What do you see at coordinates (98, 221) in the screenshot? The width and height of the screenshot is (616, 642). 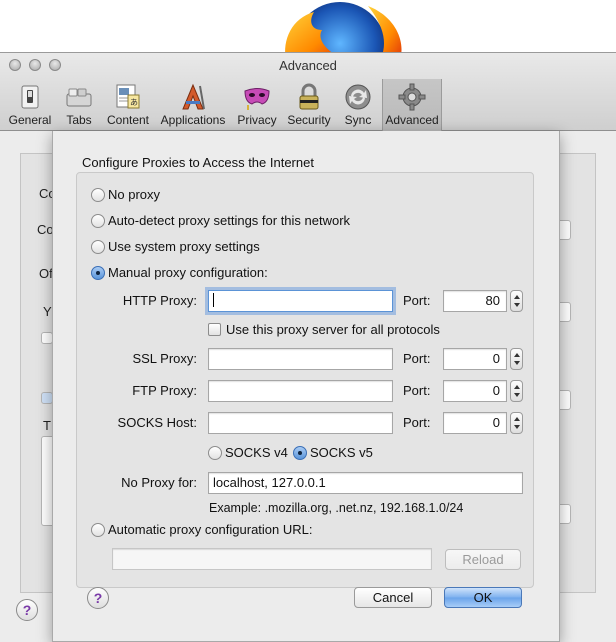 I see `auto-detect-radio` at bounding box center [98, 221].